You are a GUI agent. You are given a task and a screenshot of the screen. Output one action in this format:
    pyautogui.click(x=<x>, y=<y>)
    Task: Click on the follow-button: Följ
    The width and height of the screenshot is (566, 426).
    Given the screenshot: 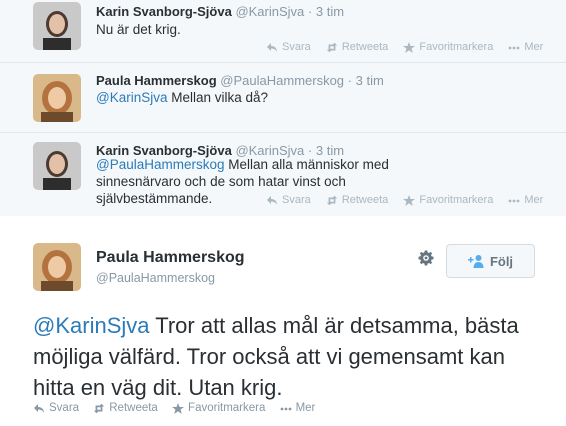 What is the action you would take?
    pyautogui.click(x=490, y=261)
    